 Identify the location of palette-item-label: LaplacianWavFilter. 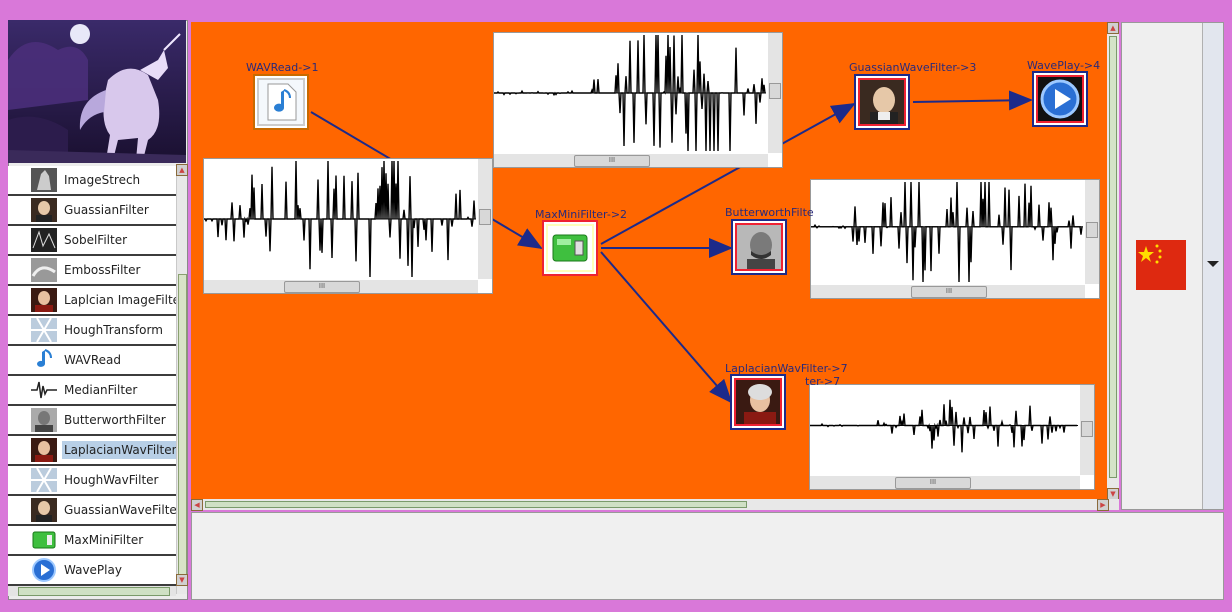
(119, 450).